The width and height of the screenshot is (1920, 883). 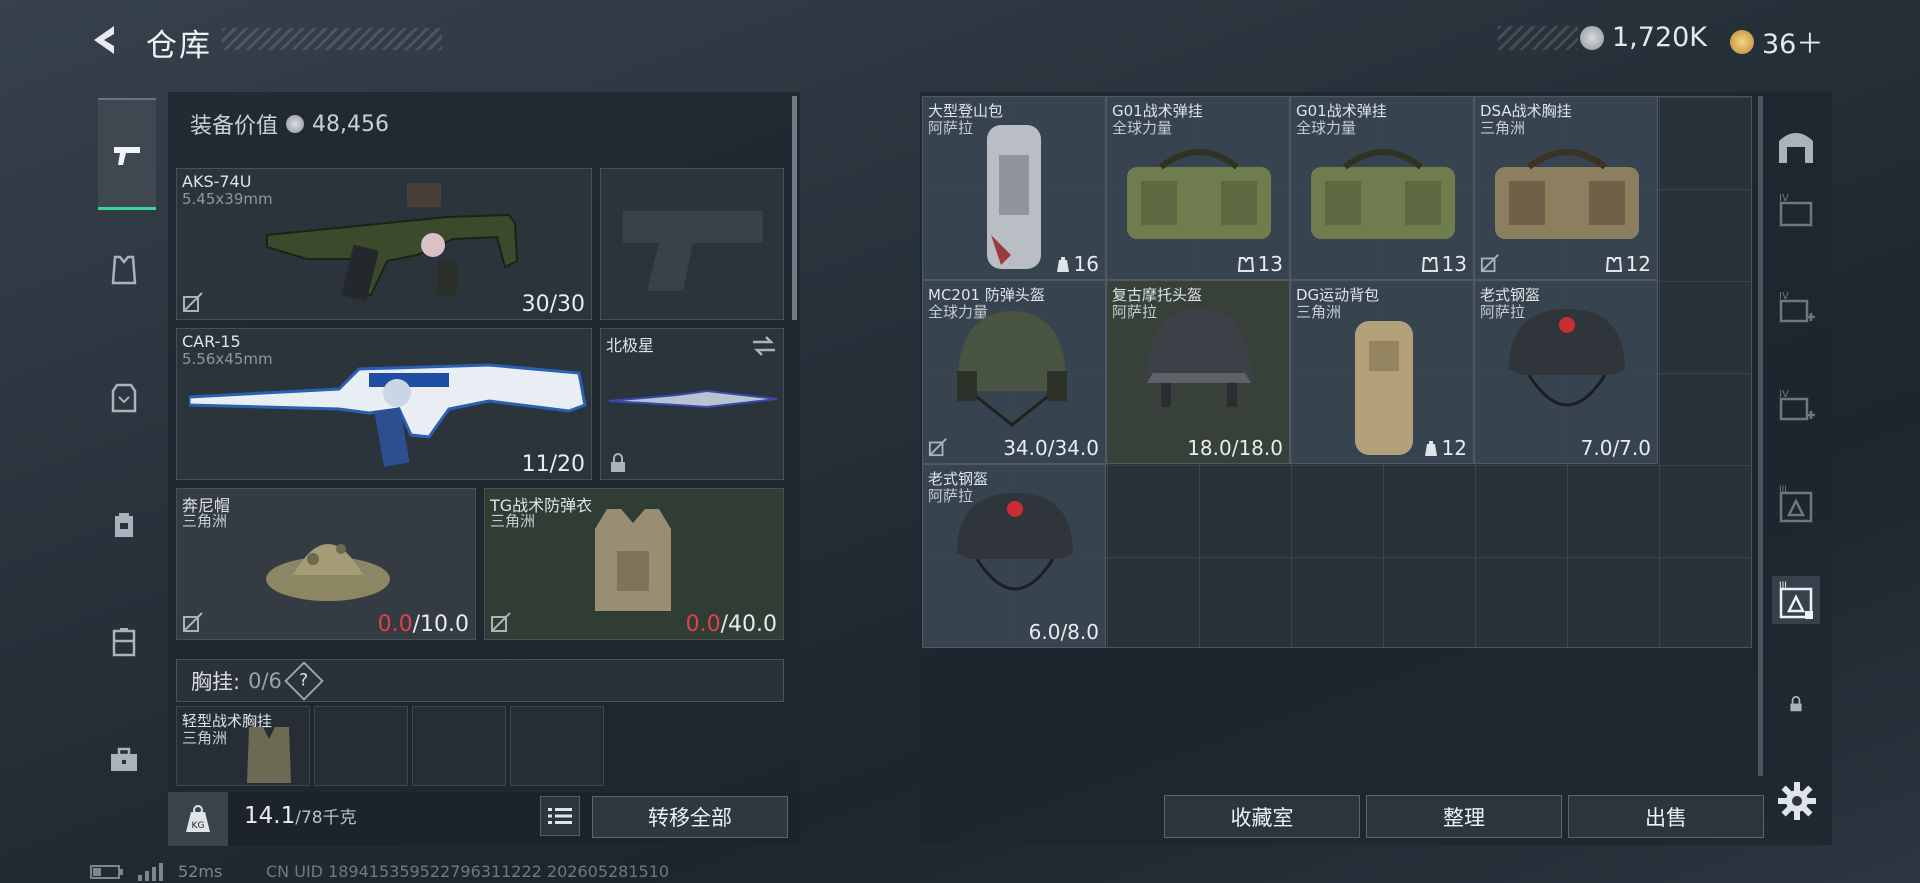 I want to click on currency-premium-value: 36＋, so click(x=1793, y=44).